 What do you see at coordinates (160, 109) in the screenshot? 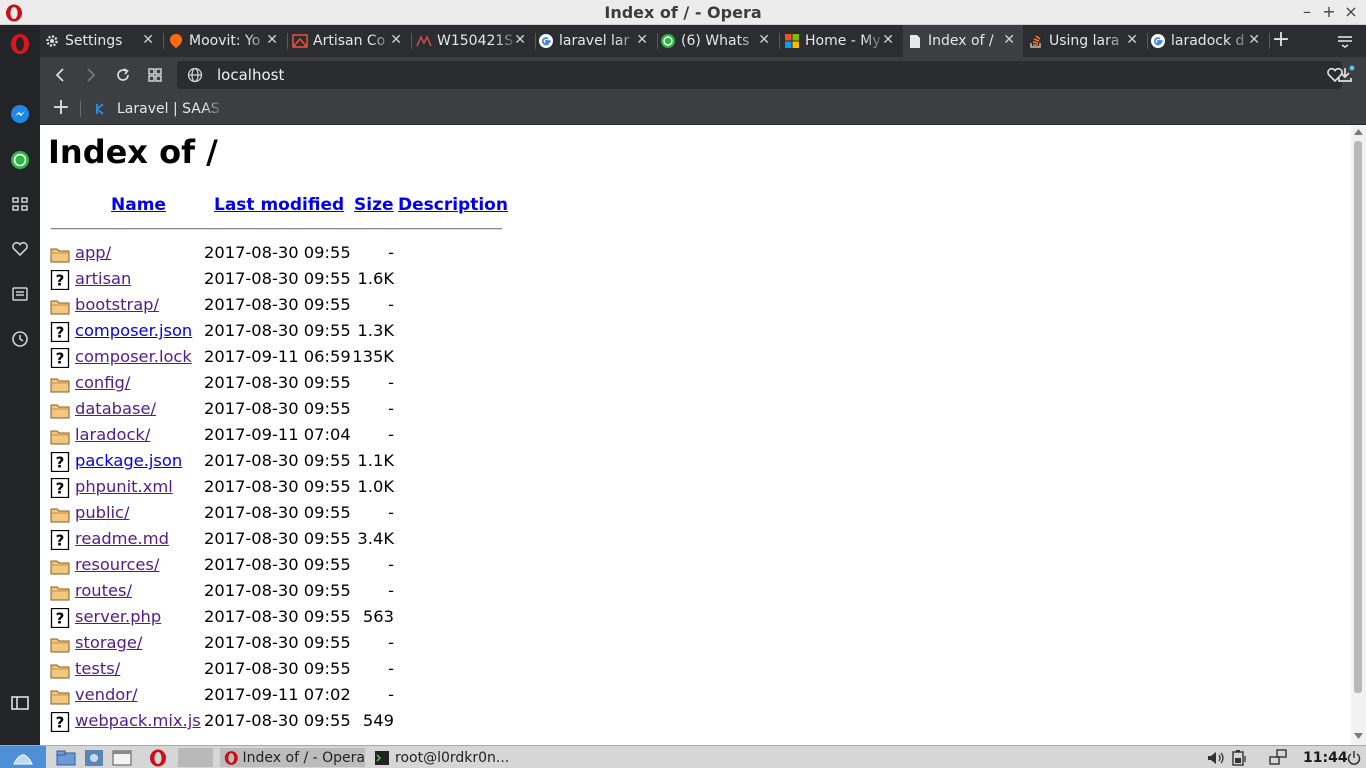
I see `bookmark-laravel: Laravel | SAAS U` at bounding box center [160, 109].